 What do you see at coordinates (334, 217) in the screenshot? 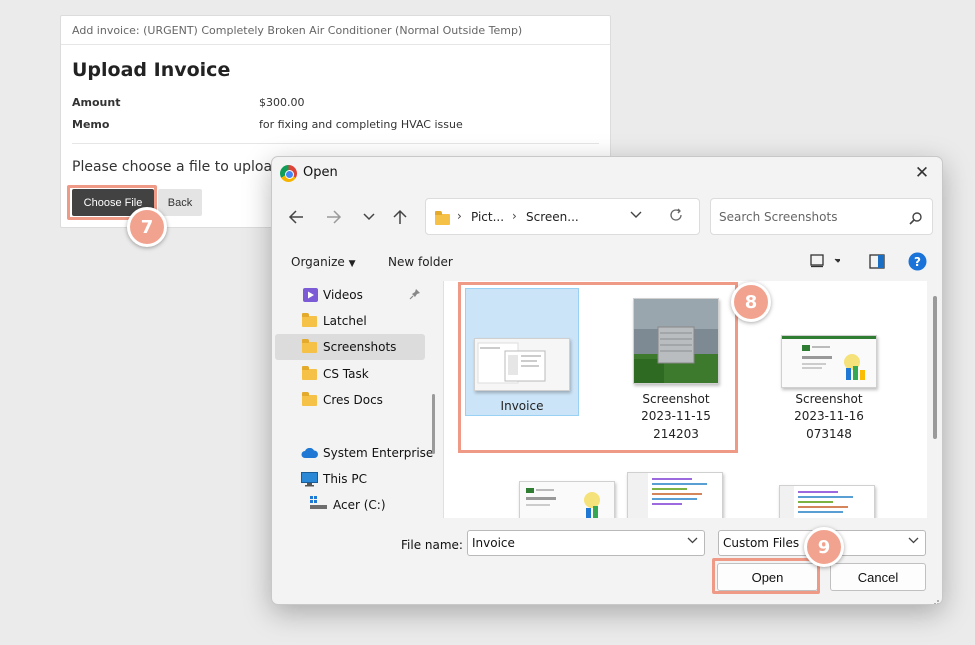
I see `forward-arrow-icon` at bounding box center [334, 217].